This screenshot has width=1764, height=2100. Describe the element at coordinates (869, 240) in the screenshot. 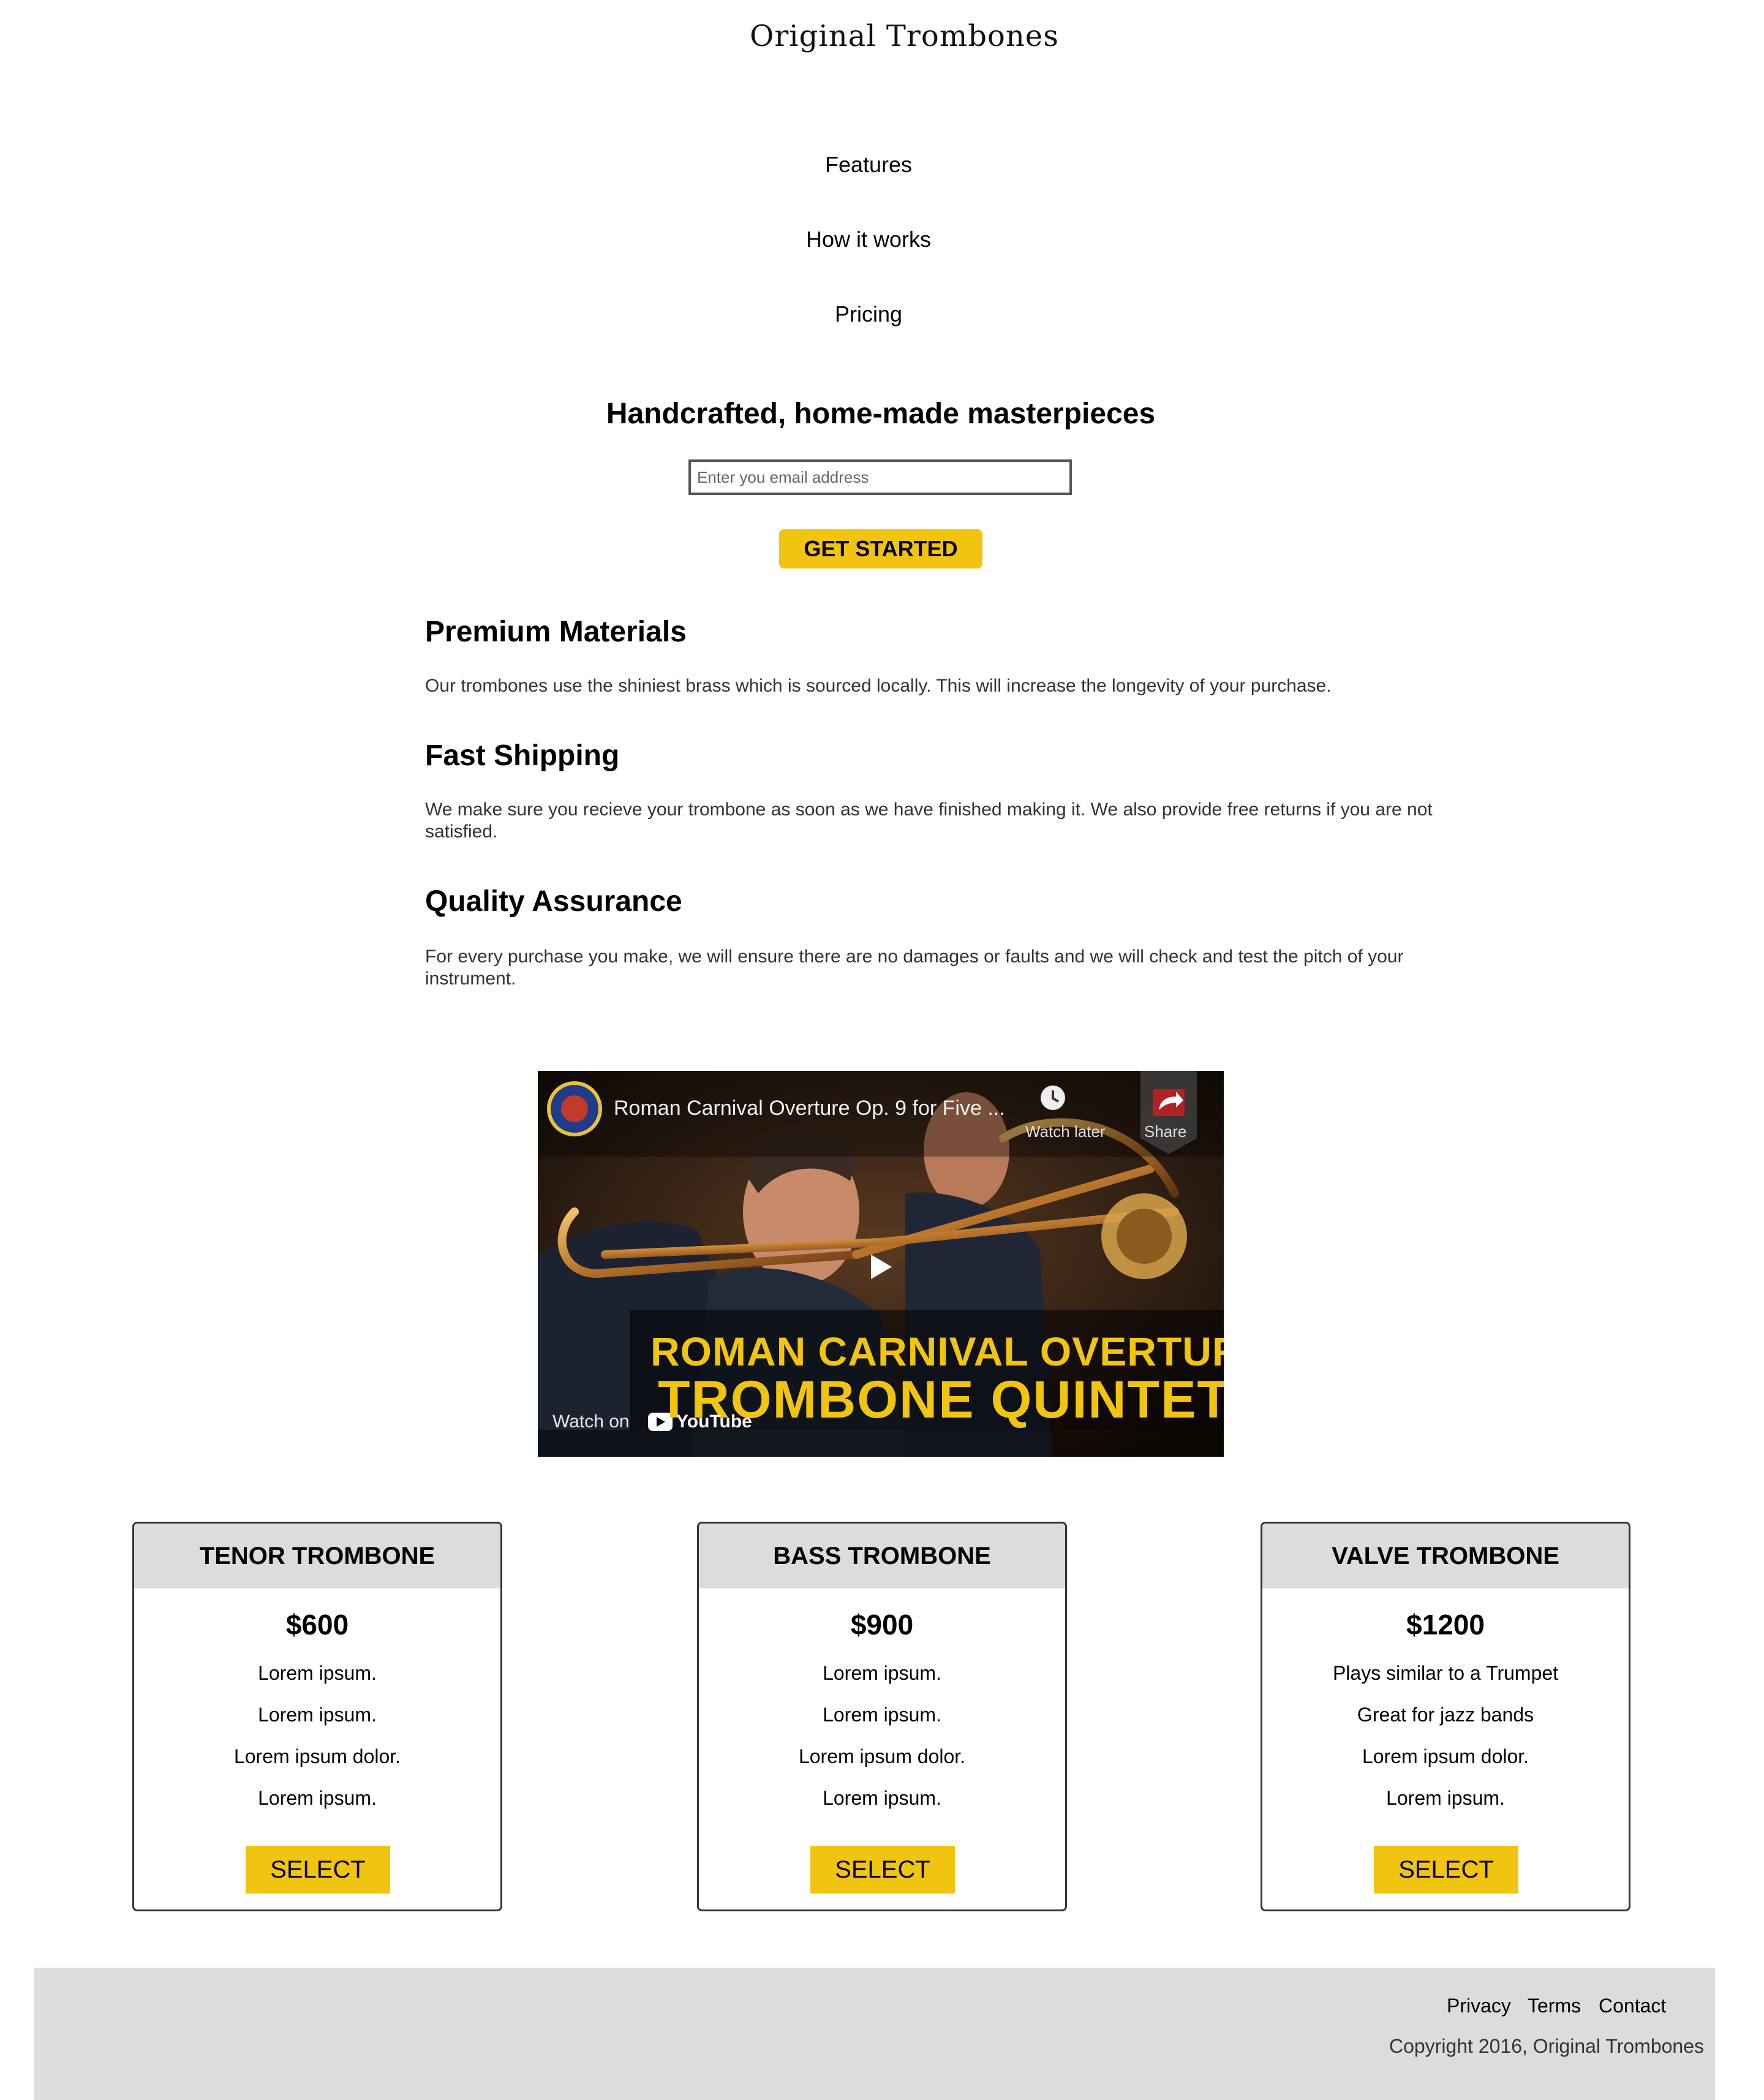

I see `nav-how-it-works: How it works` at that location.